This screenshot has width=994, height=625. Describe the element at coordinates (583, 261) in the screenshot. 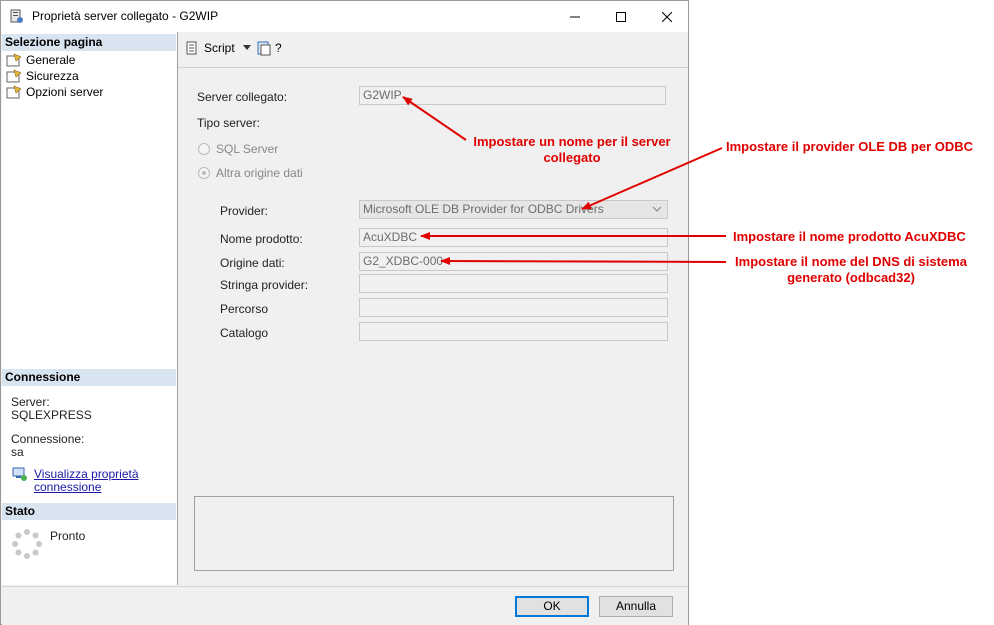

I see `arrow-to-data-source` at that location.